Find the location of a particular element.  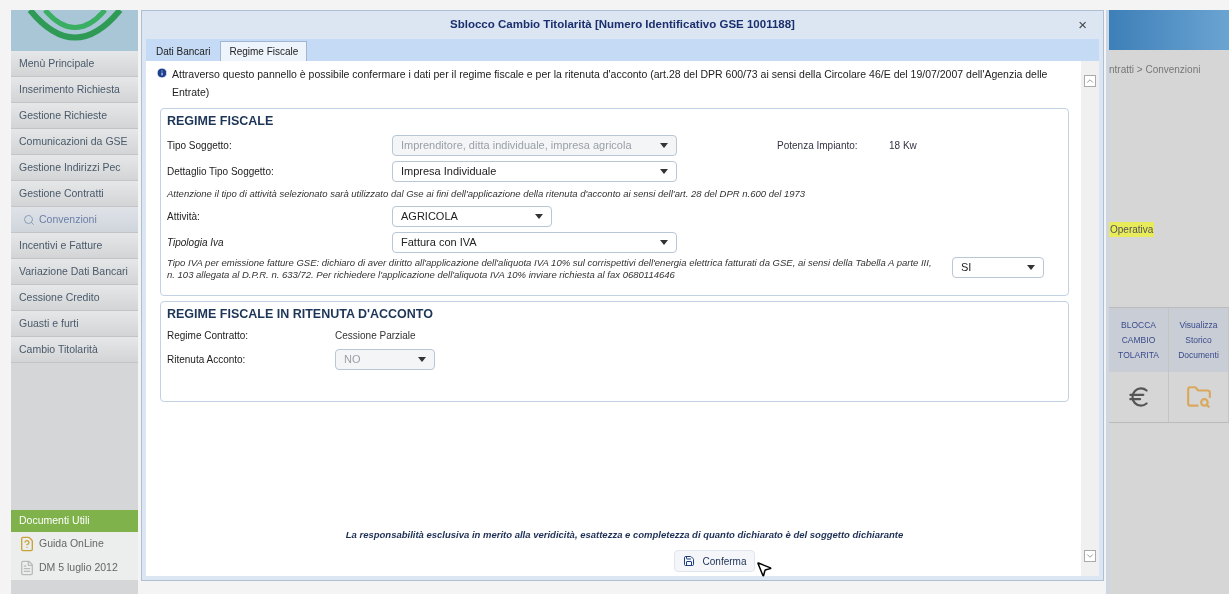

field-label: Potenza Impianto: is located at coordinates (818, 145).